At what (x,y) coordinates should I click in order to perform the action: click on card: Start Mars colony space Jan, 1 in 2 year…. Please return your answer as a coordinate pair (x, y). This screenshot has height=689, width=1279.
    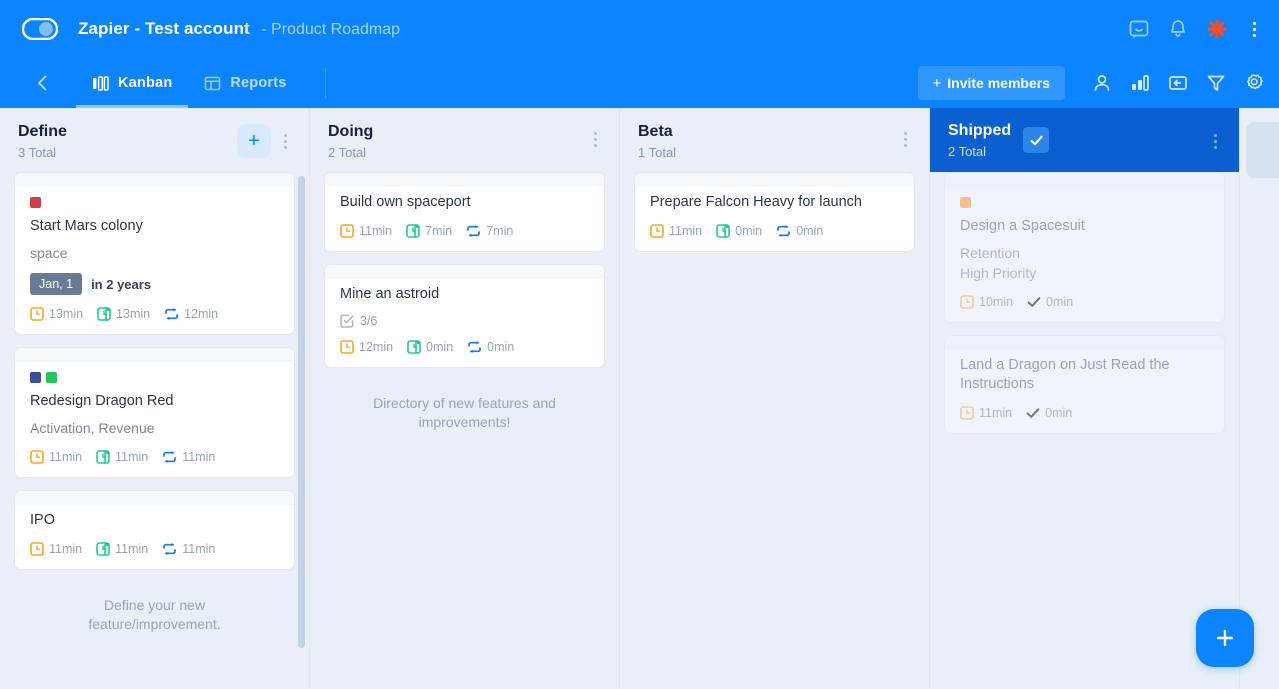
    Looking at the image, I should click on (154, 253).